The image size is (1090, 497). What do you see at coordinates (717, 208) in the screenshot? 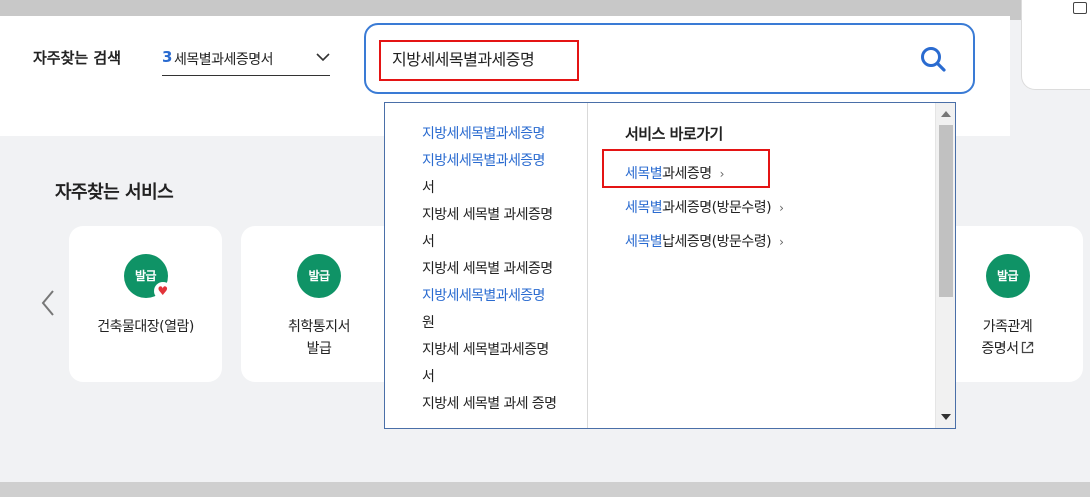
I see `quick-link-text: 과세증명(방문수령)` at bounding box center [717, 208].